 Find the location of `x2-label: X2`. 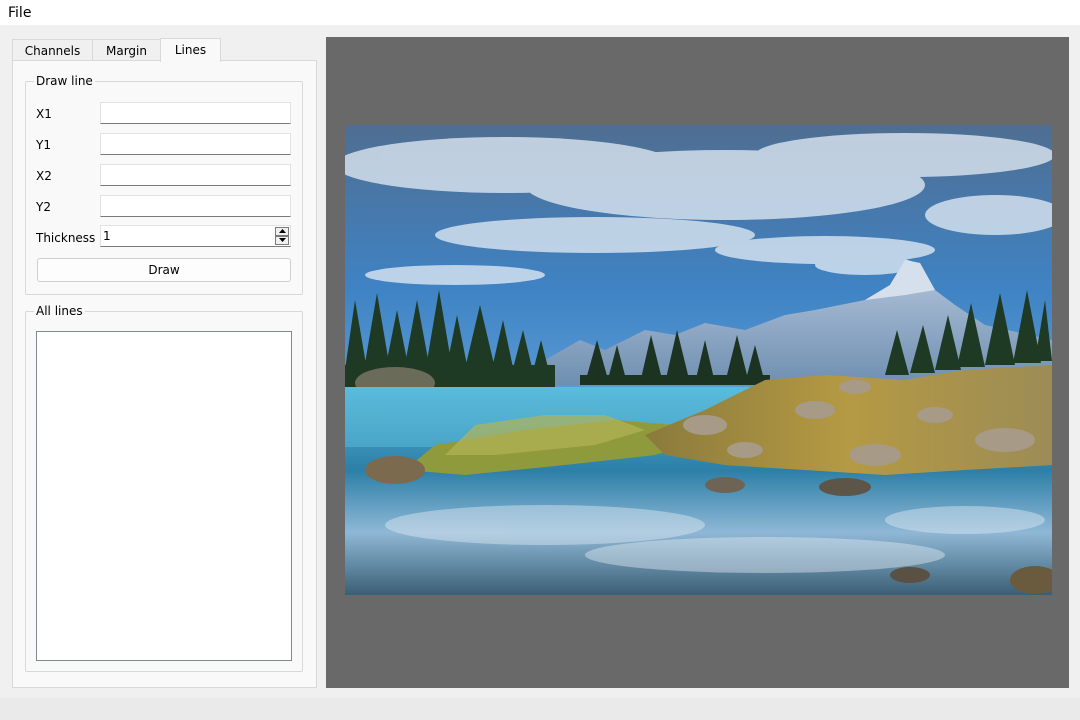

x2-label: X2 is located at coordinates (44, 176).